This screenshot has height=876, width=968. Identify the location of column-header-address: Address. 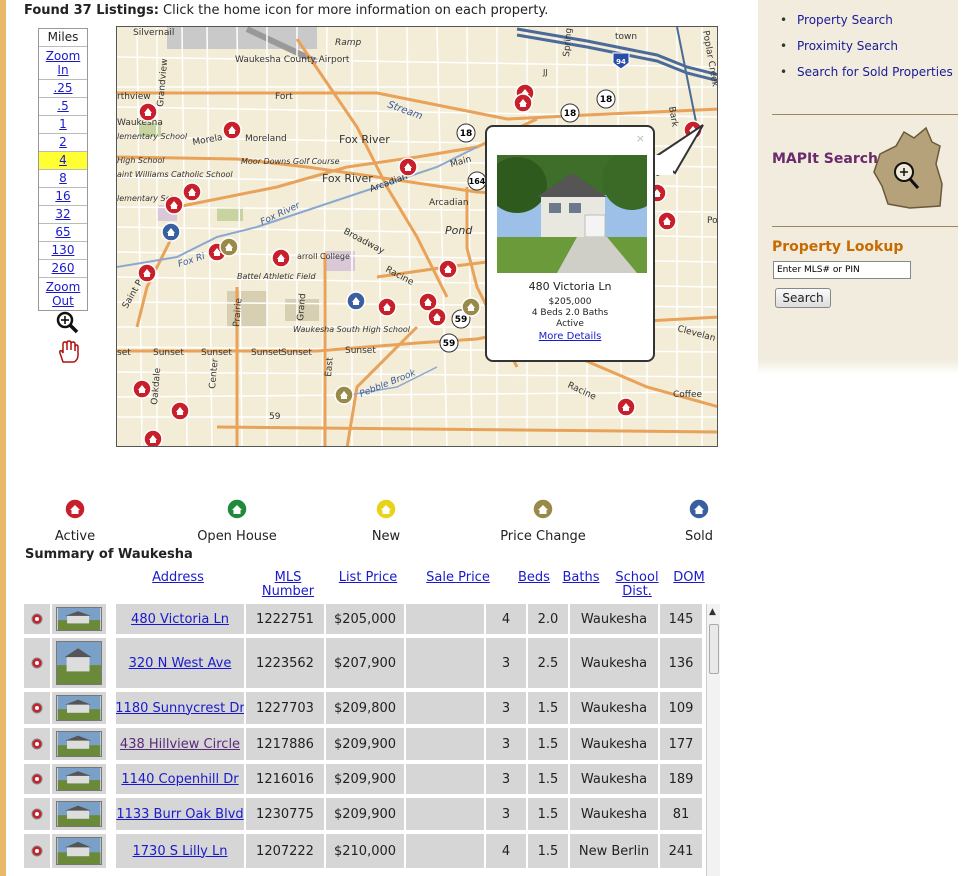
(178, 578).